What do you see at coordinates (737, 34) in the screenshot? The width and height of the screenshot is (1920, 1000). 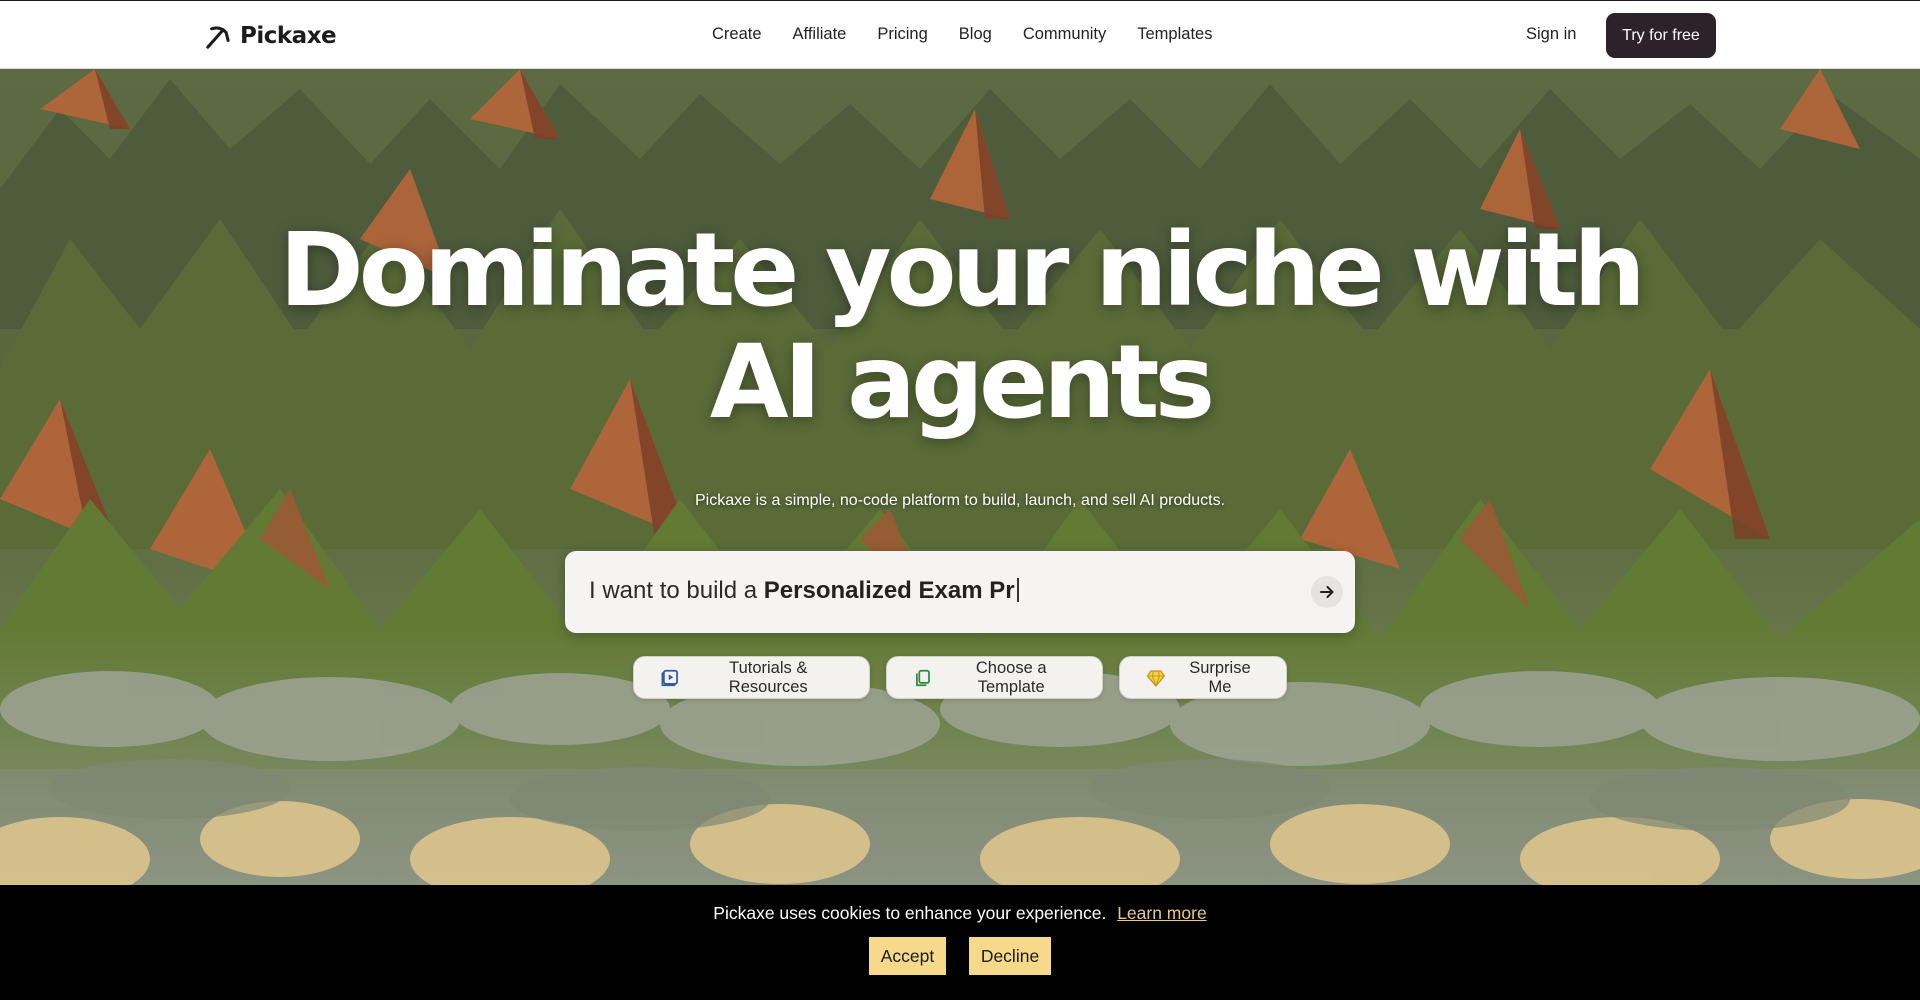 I see `nav-item-create: Create` at bounding box center [737, 34].